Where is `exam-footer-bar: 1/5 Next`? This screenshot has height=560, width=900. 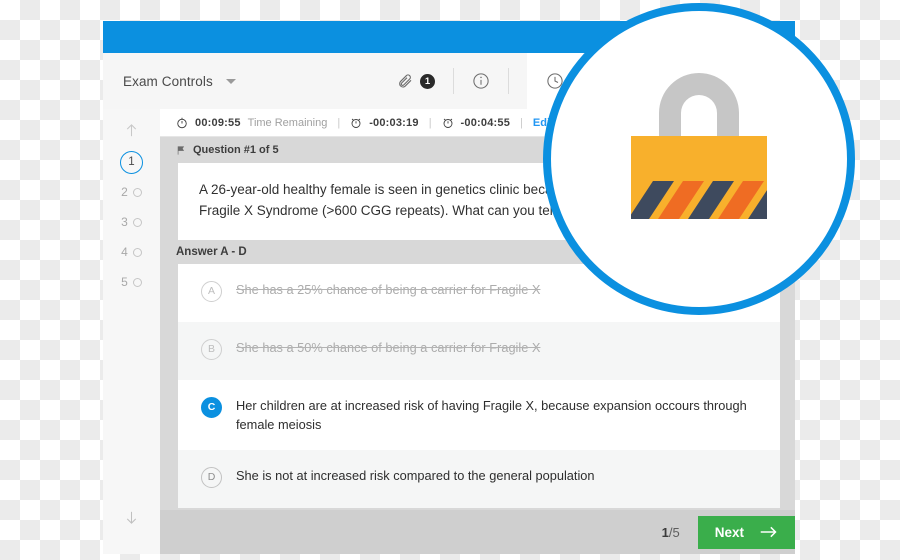
exam-footer-bar: 1/5 Next is located at coordinates (477, 532).